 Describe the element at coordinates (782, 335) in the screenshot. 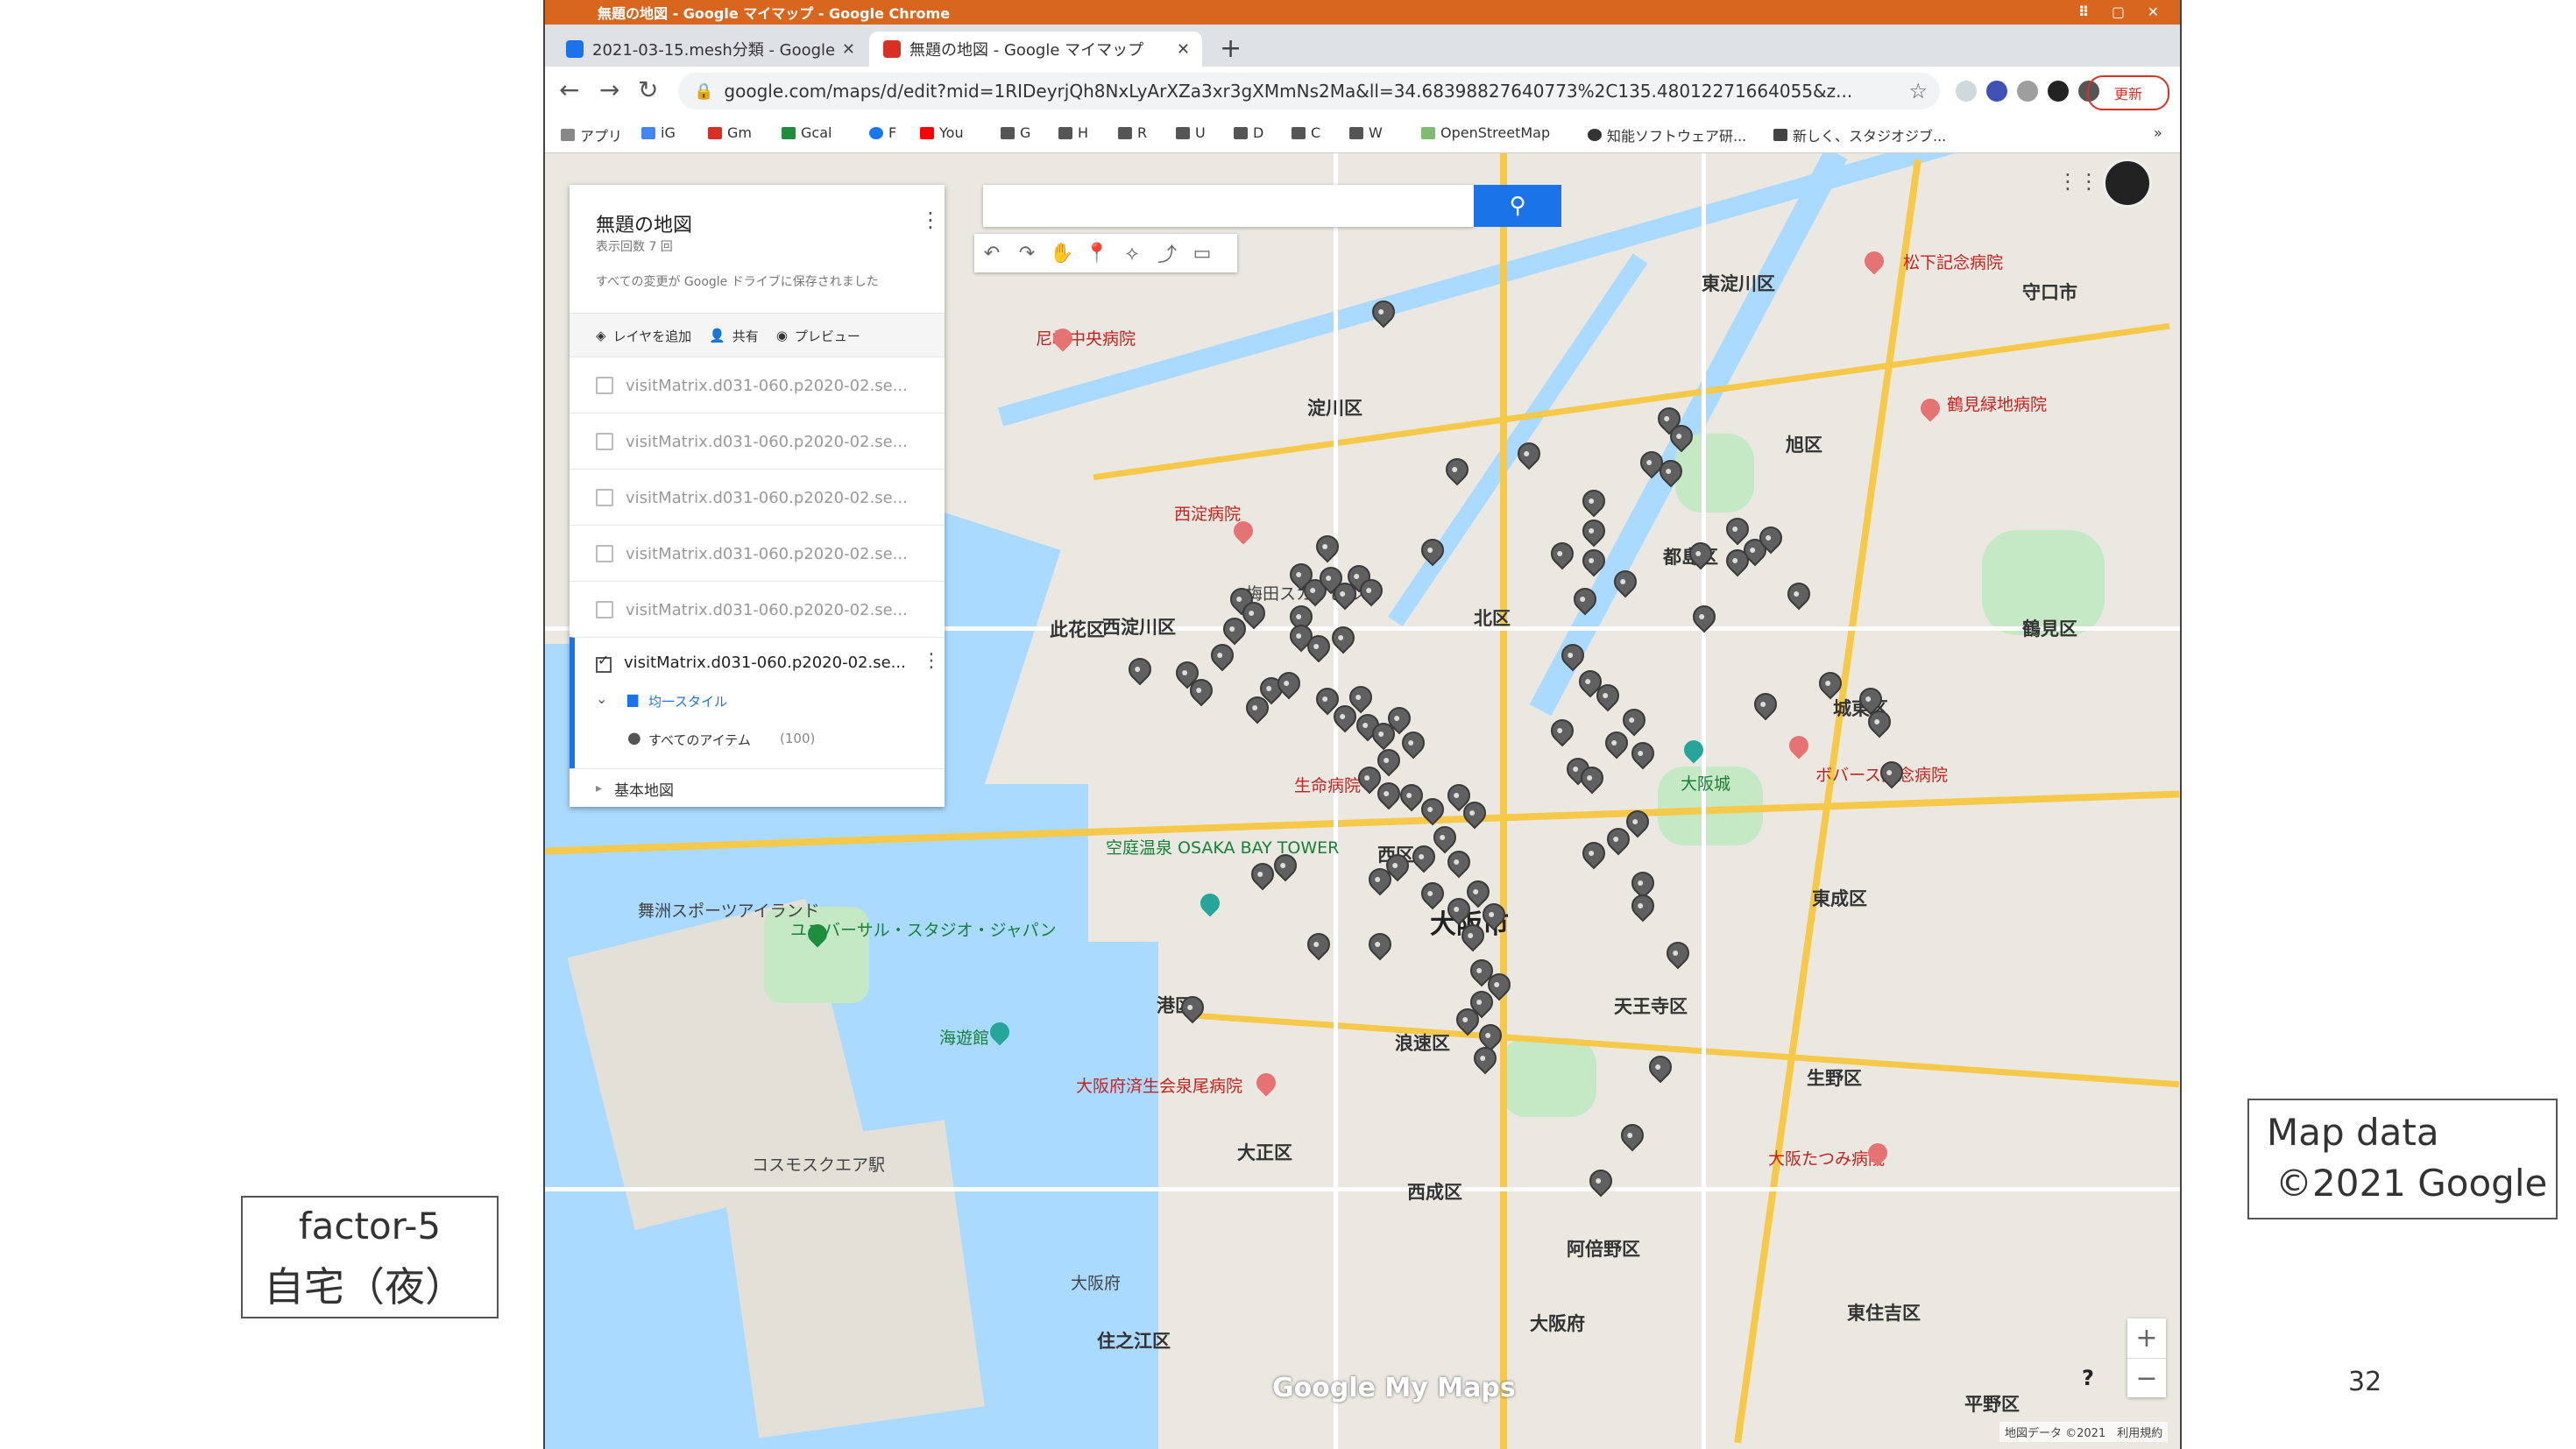

I see `preview-icon: ◉` at that location.